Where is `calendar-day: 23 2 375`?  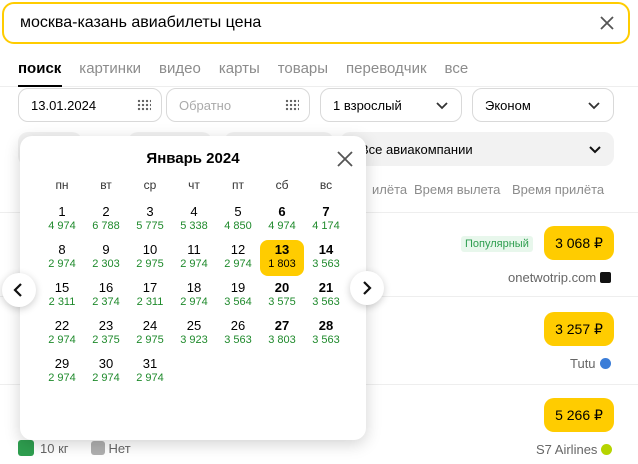 calendar-day: 23 2 375 is located at coordinates (106, 334).